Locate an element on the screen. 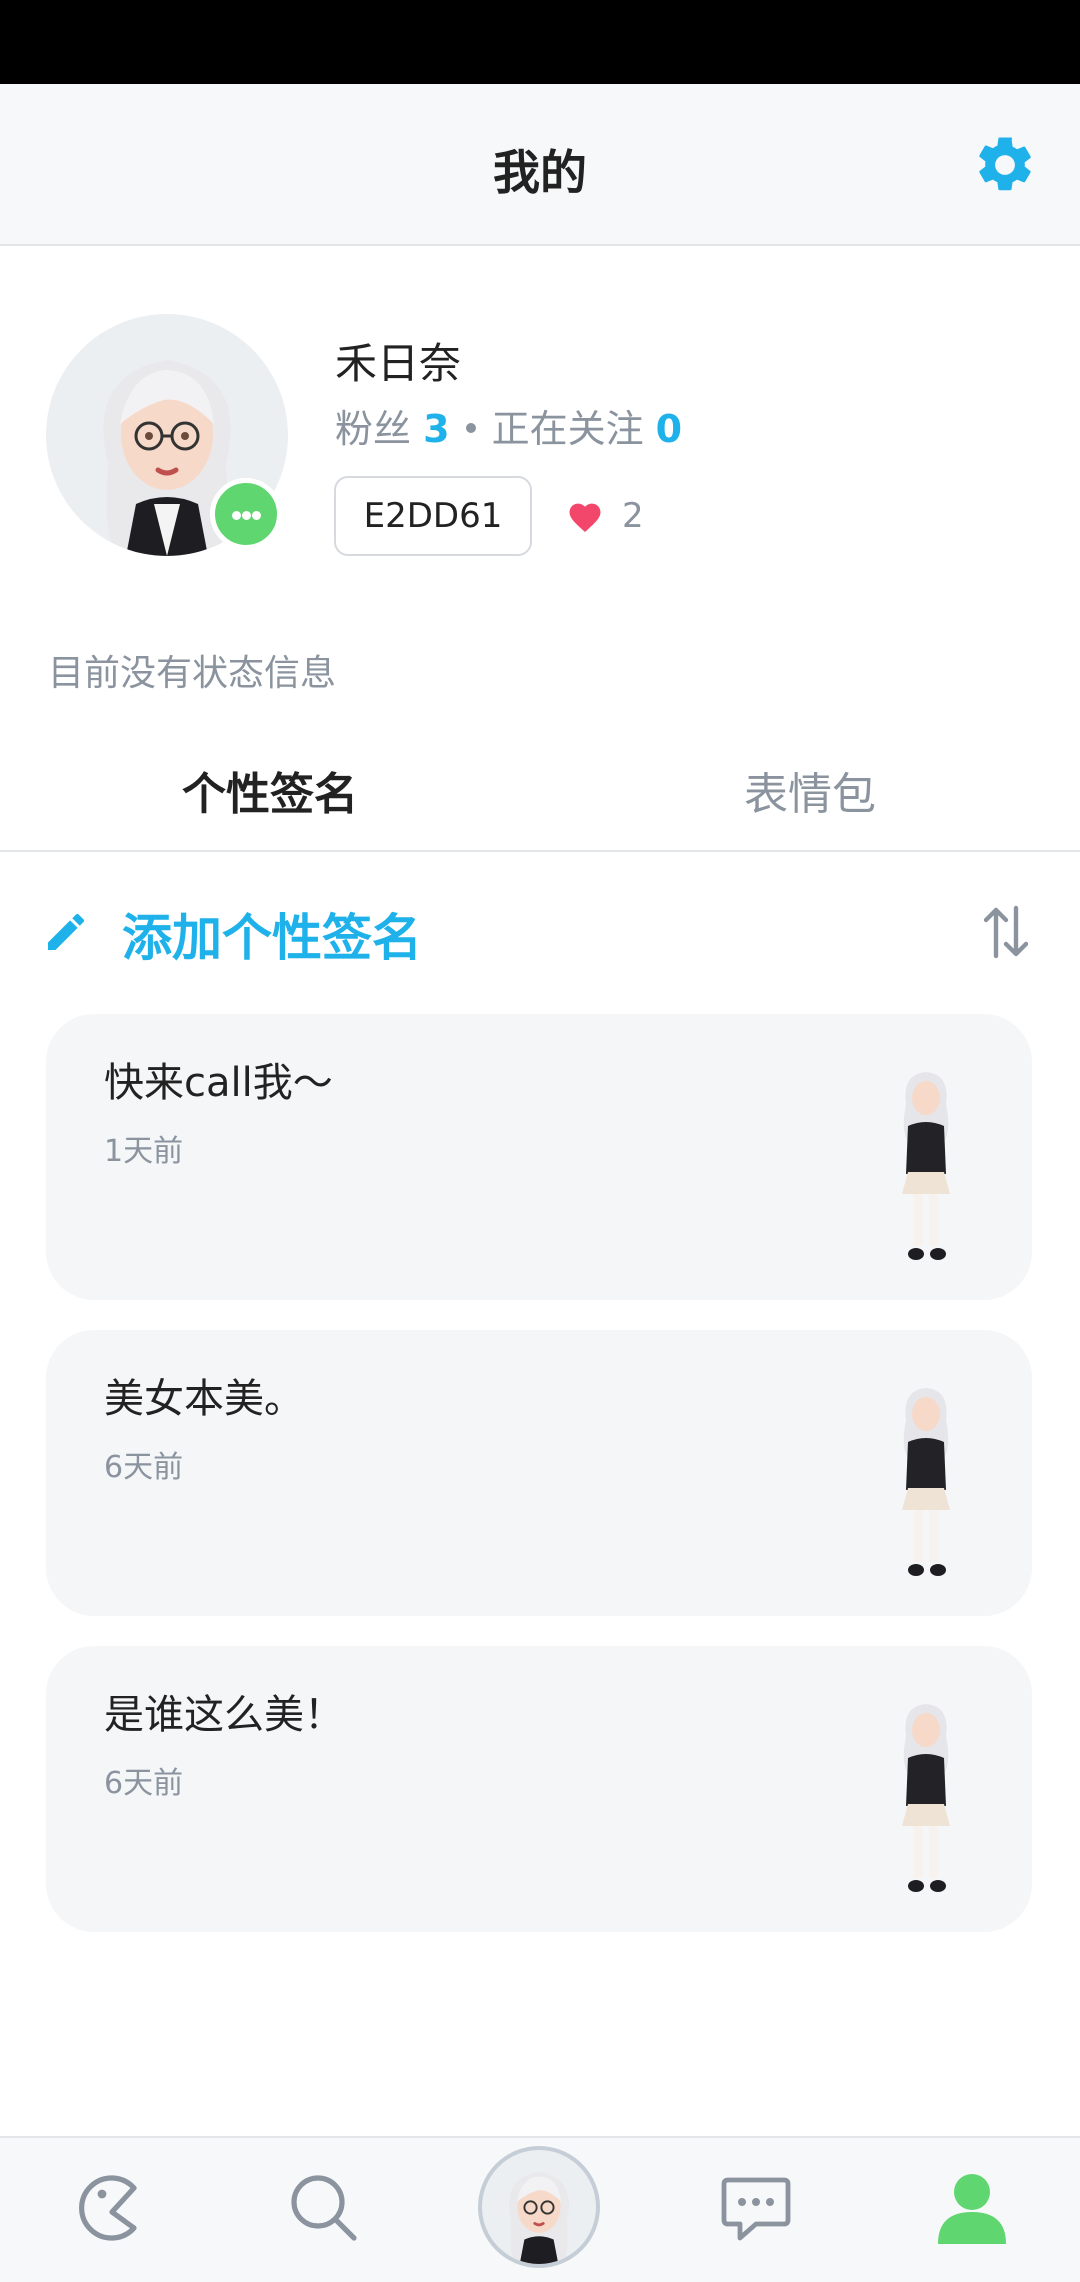 This screenshot has width=1080, height=2282. separator-dot is located at coordinates (470, 427).